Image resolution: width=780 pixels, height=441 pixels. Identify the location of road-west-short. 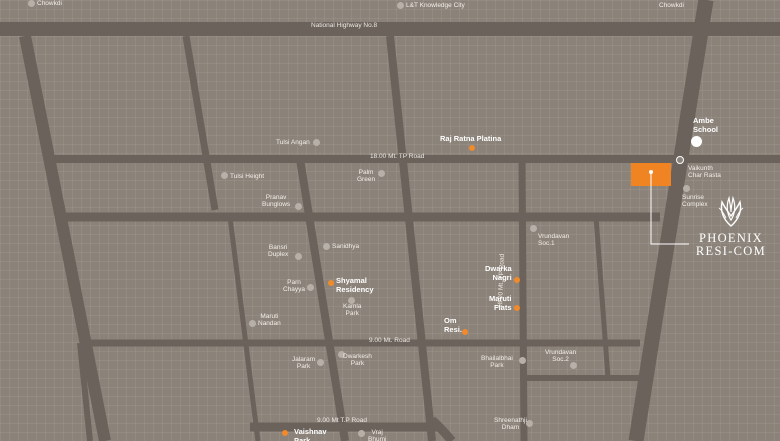
(244, 328).